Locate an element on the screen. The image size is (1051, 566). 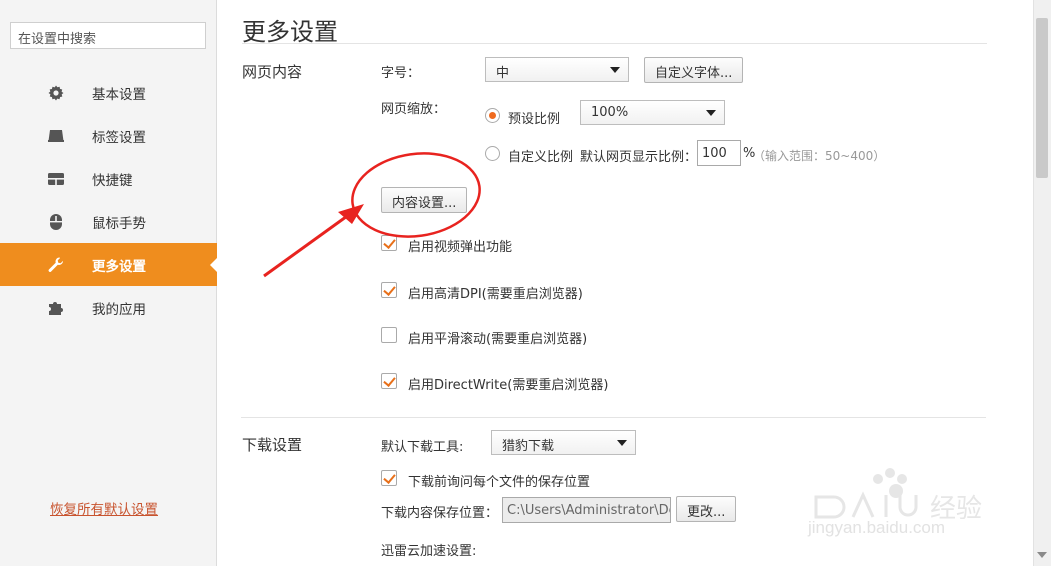
annotation-arrow-head is located at coordinates (351, 214).